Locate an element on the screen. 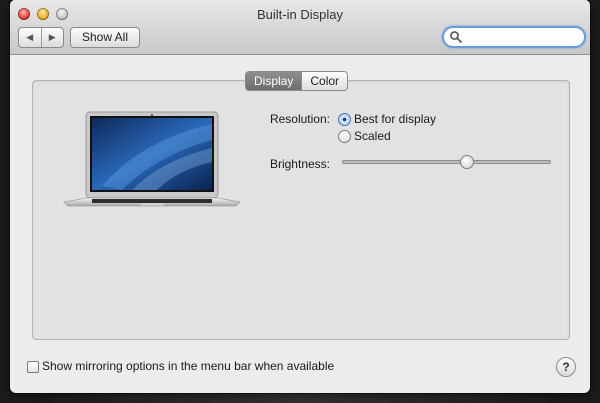  brightness-label: Brightness: is located at coordinates (299, 164).